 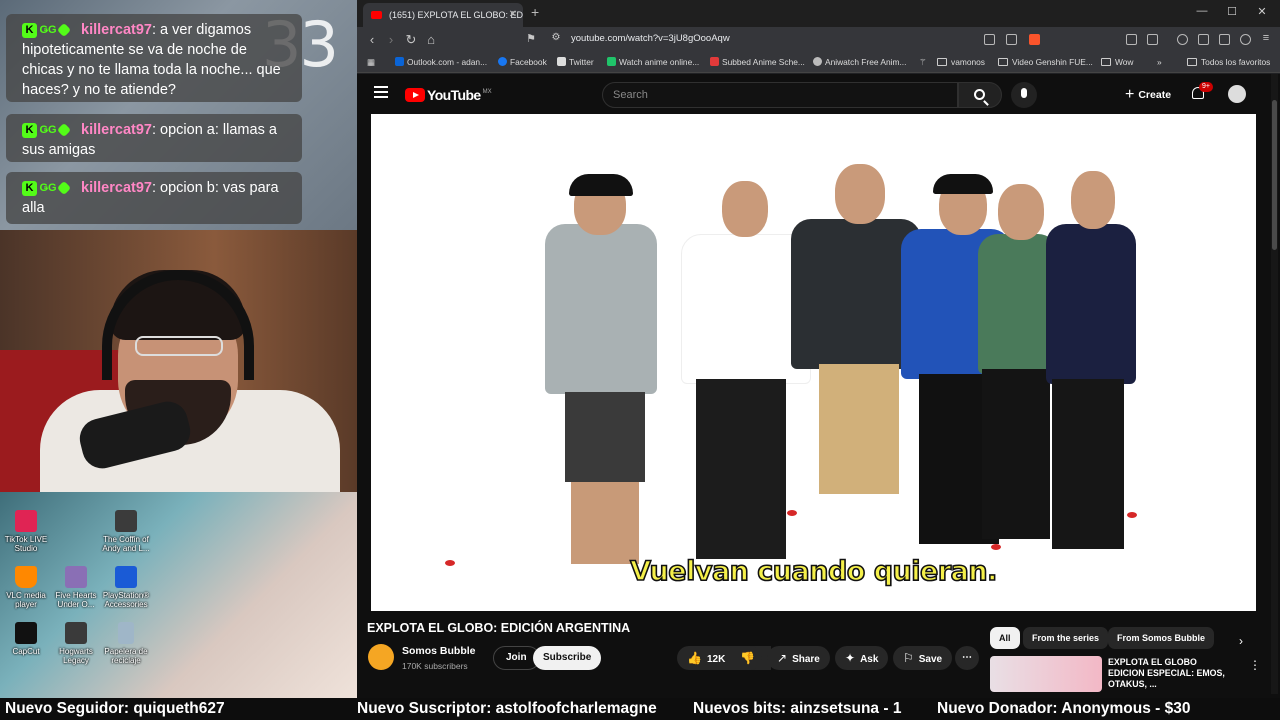 What do you see at coordinates (26, 633) in the screenshot?
I see `capcut-icon` at bounding box center [26, 633].